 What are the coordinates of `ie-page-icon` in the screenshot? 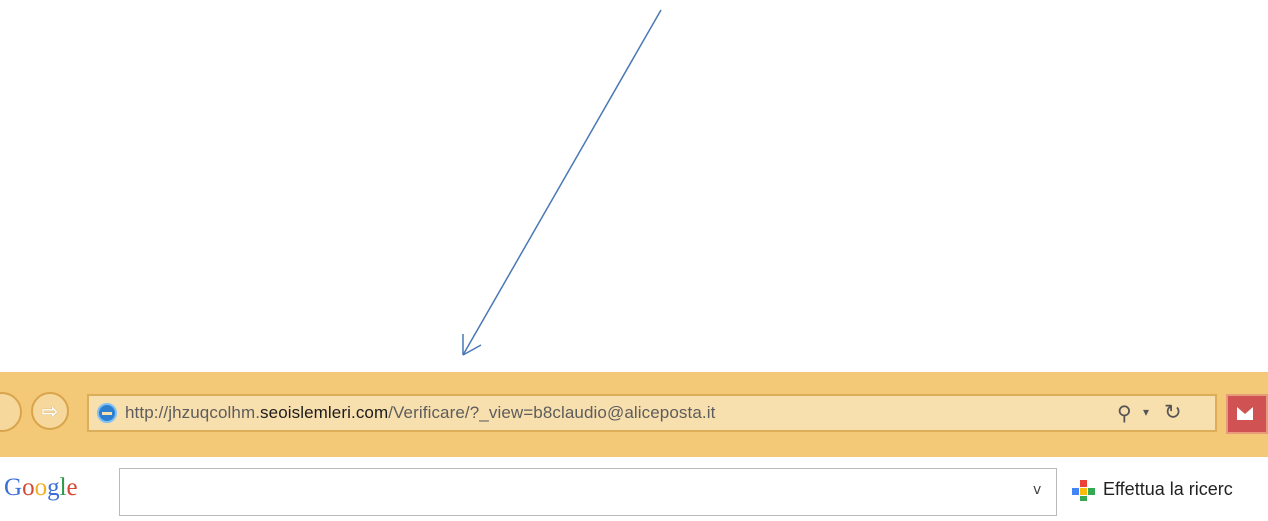 It's located at (107, 413).